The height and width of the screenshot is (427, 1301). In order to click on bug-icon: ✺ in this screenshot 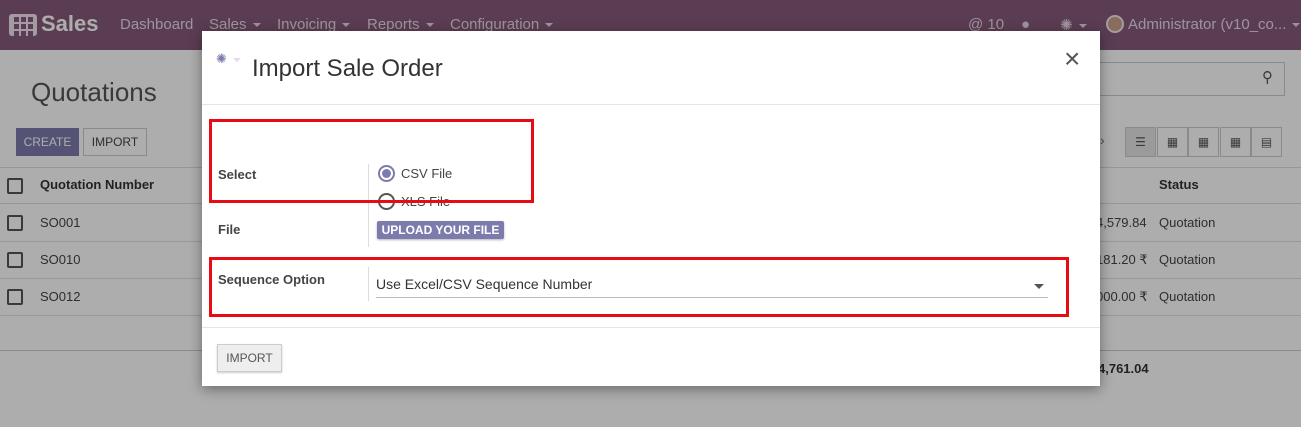, I will do `click(228, 59)`.